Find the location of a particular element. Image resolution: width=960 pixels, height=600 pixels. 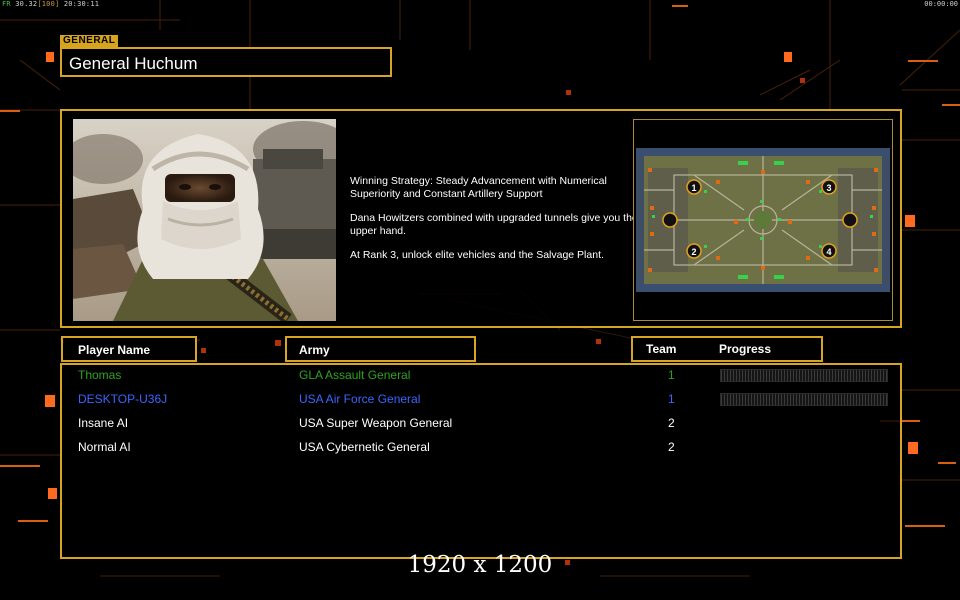

map-preview: 1 2 3 4 is located at coordinates (763, 220).